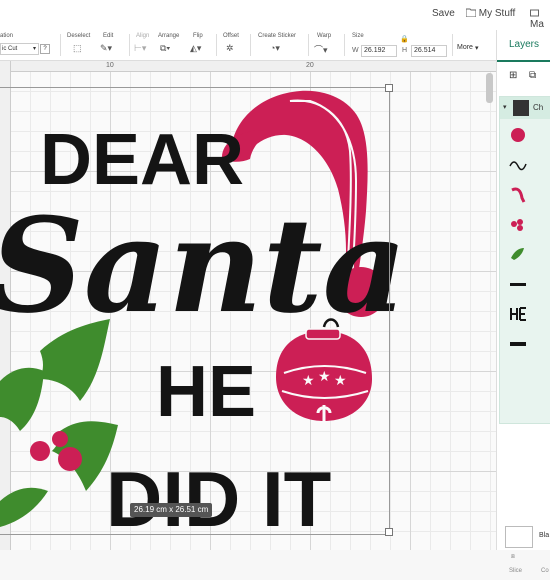 The height and width of the screenshot is (580, 550). I want to click on blank-canvas-label: Bla, so click(544, 535).